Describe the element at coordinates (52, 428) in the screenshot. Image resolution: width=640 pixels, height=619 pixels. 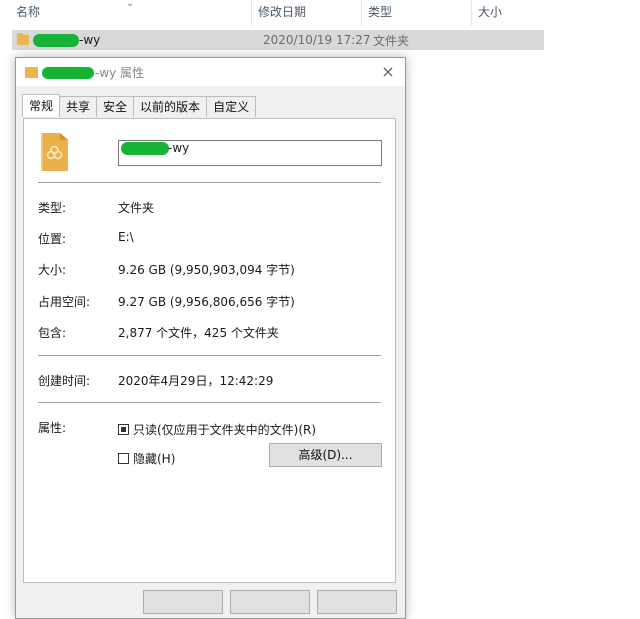
I see `attributes-label: 属性:` at that location.